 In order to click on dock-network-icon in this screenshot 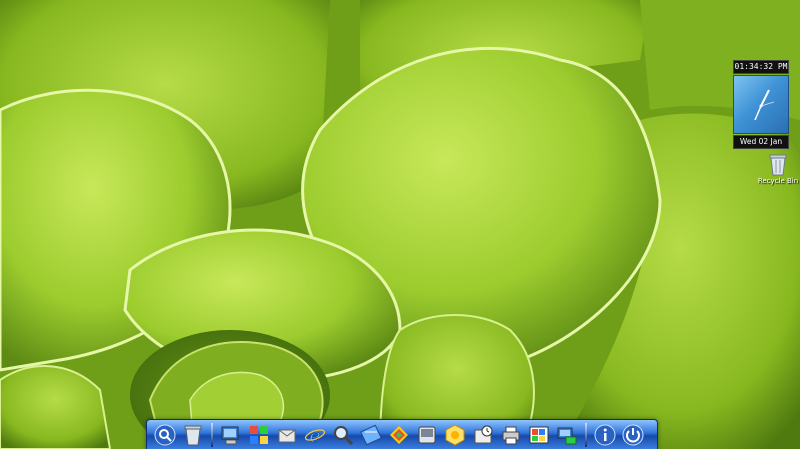, I will do `click(567, 435)`.